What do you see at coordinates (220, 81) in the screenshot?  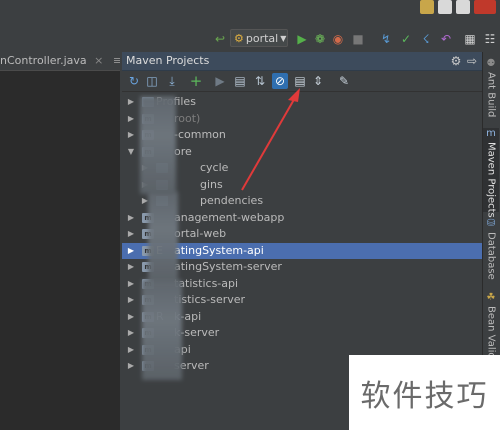 I see `run-build-icon: ▶` at bounding box center [220, 81].